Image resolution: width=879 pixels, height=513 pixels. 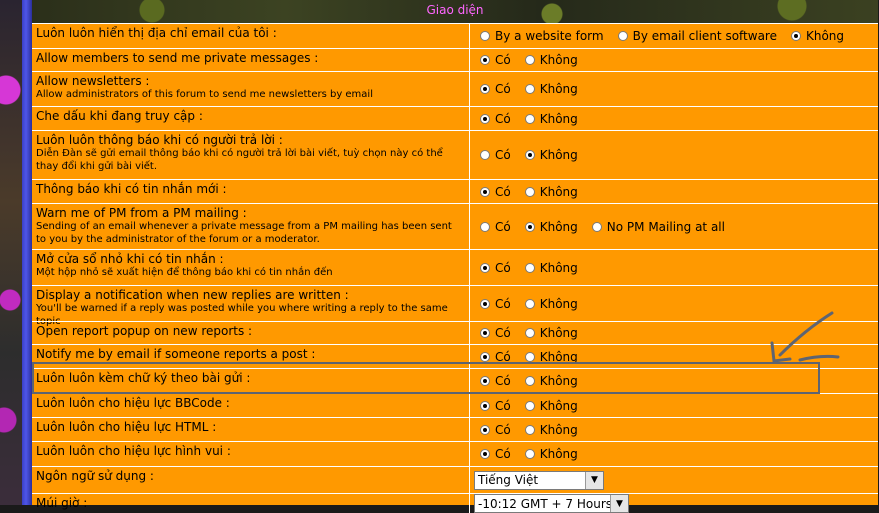 I want to click on radio-option: By a website form, so click(x=542, y=36).